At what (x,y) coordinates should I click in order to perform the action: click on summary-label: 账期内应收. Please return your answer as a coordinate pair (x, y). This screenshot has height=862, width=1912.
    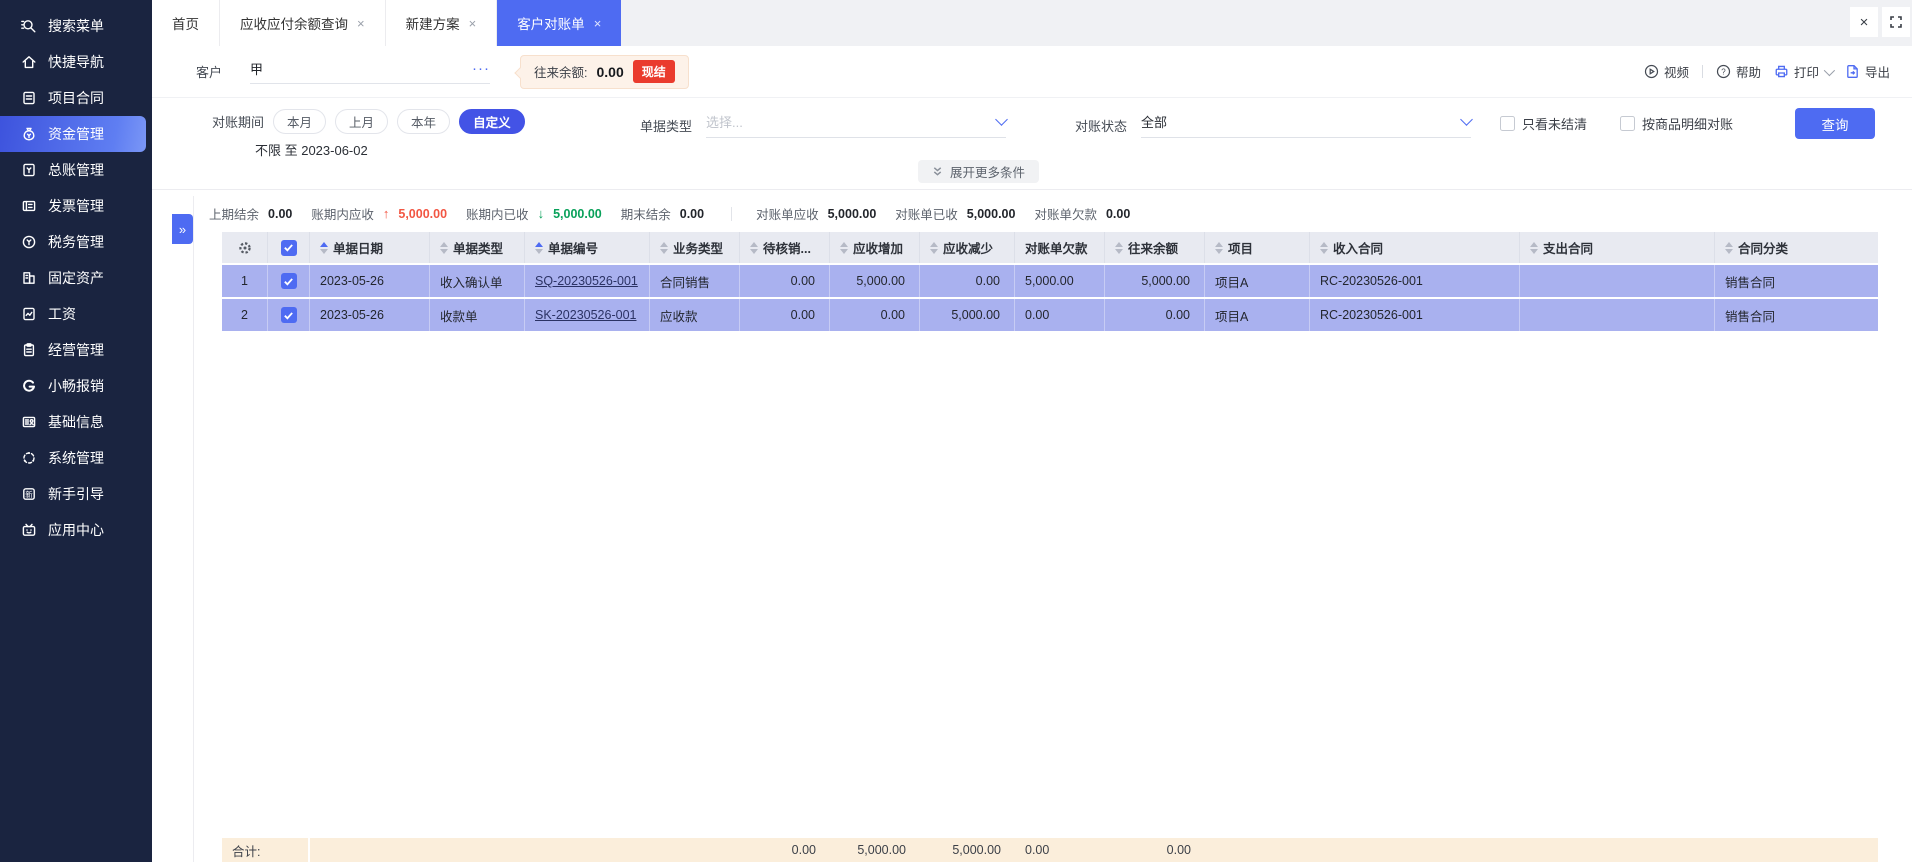
    Looking at the image, I should click on (342, 215).